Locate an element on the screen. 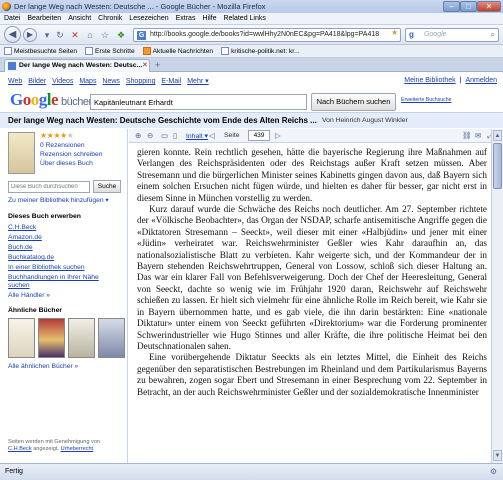 This screenshot has height=480, width=503. zoom-out-icon: ⊖ is located at coordinates (150, 135).